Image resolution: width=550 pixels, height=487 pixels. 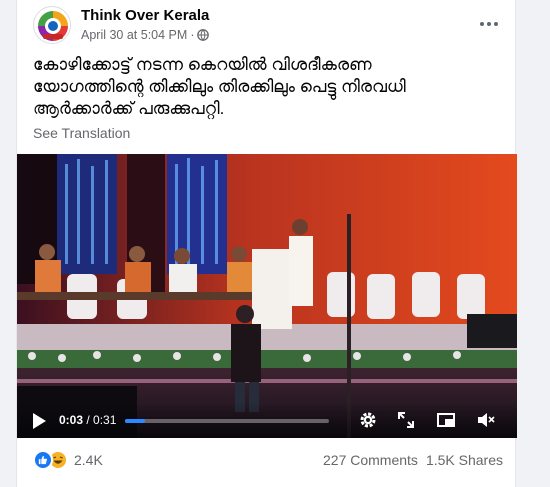 I want to click on settings-icon, so click(x=368, y=420).